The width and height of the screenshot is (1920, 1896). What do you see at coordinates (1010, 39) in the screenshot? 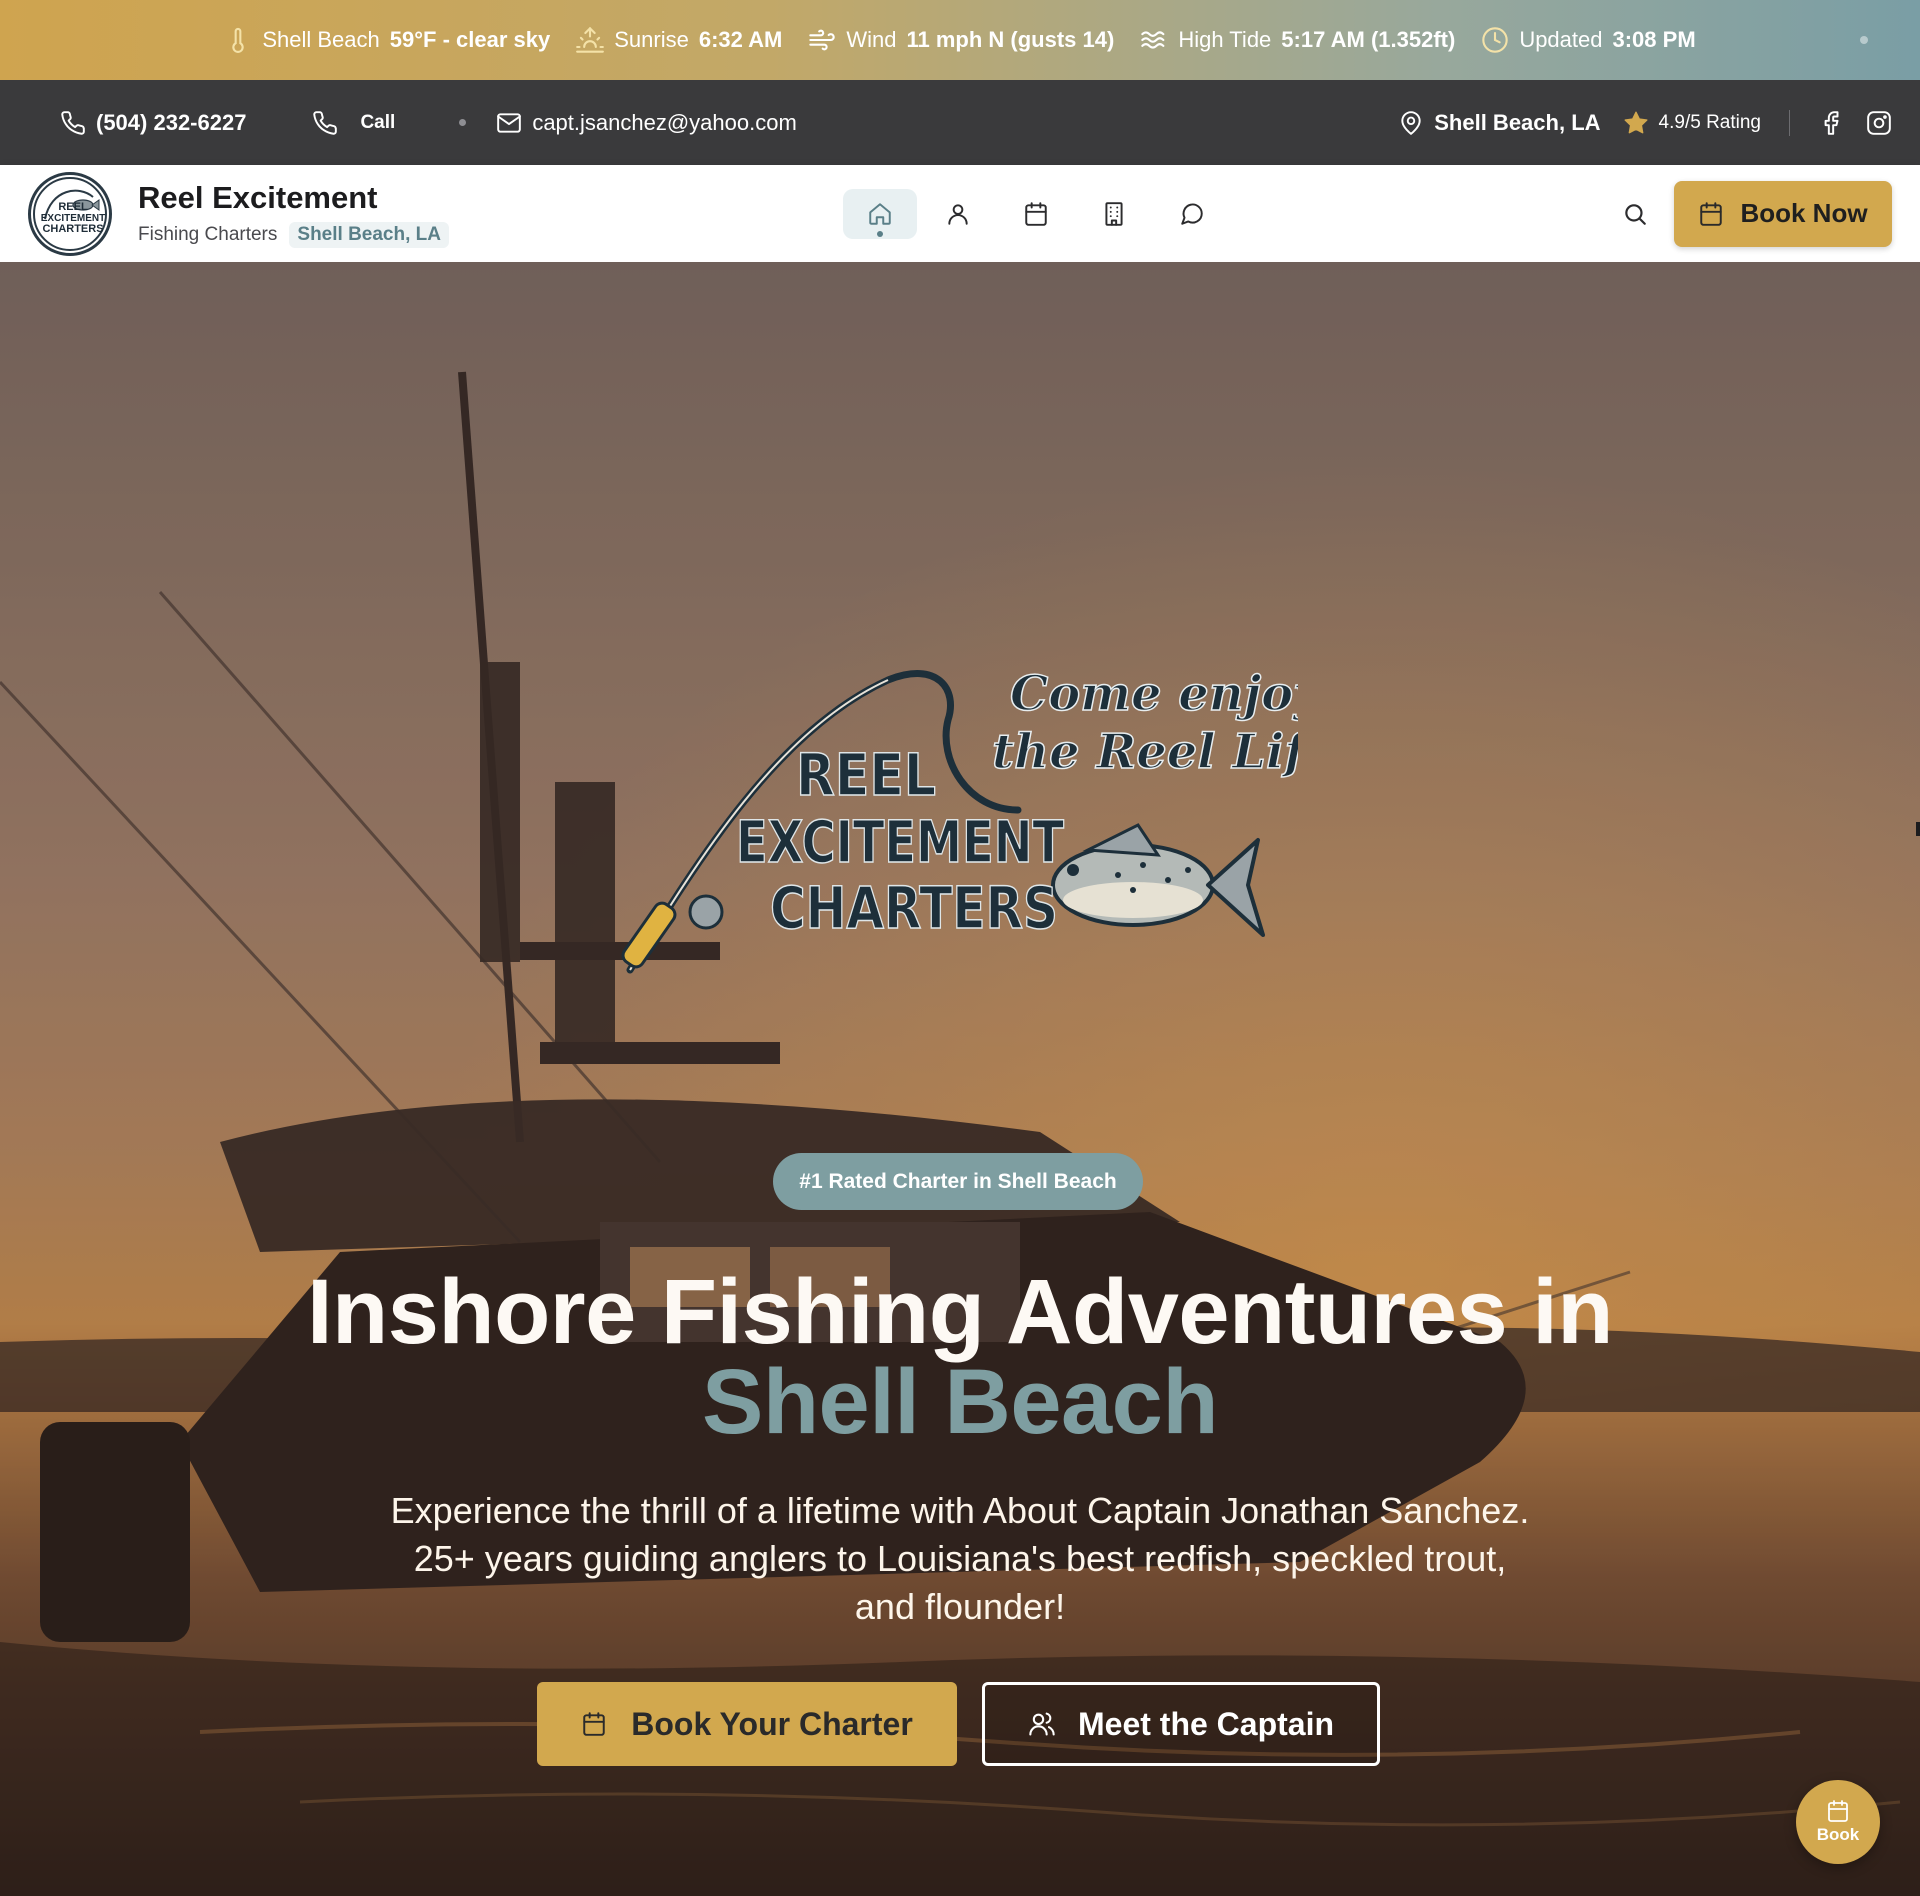
I see `wind-value: 11 mph N (gusts 14)` at bounding box center [1010, 39].